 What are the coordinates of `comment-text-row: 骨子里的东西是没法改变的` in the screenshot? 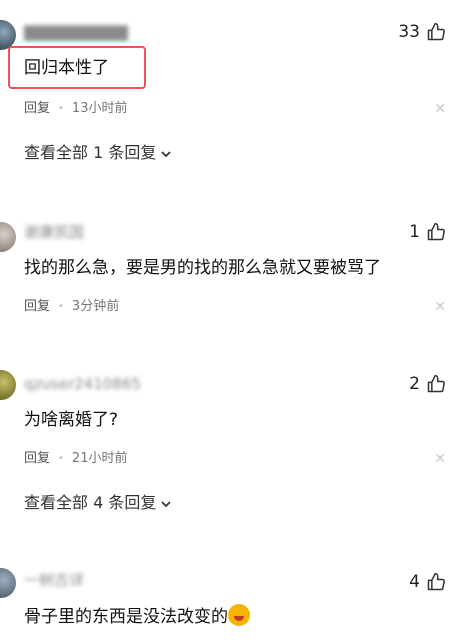 It's located at (137, 616).